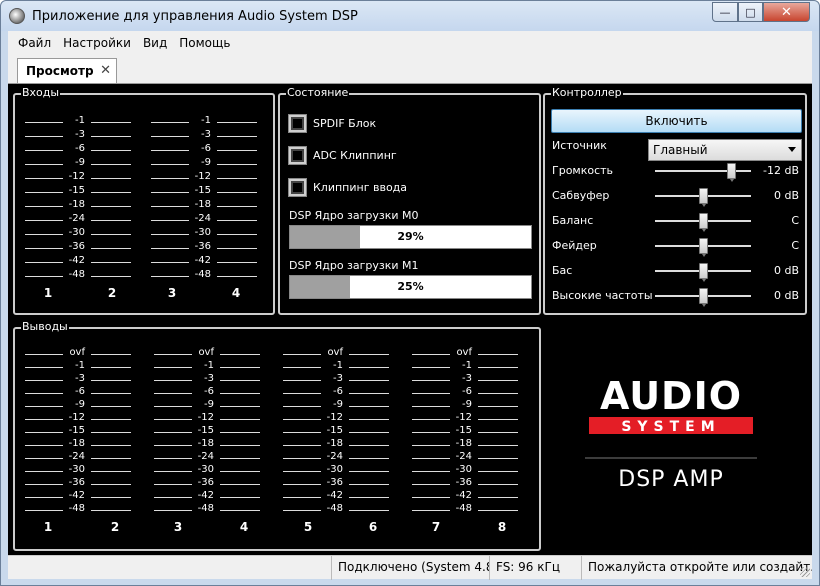 This screenshot has width=820, height=586. I want to click on load-m0-text: 29%, so click(410, 236).